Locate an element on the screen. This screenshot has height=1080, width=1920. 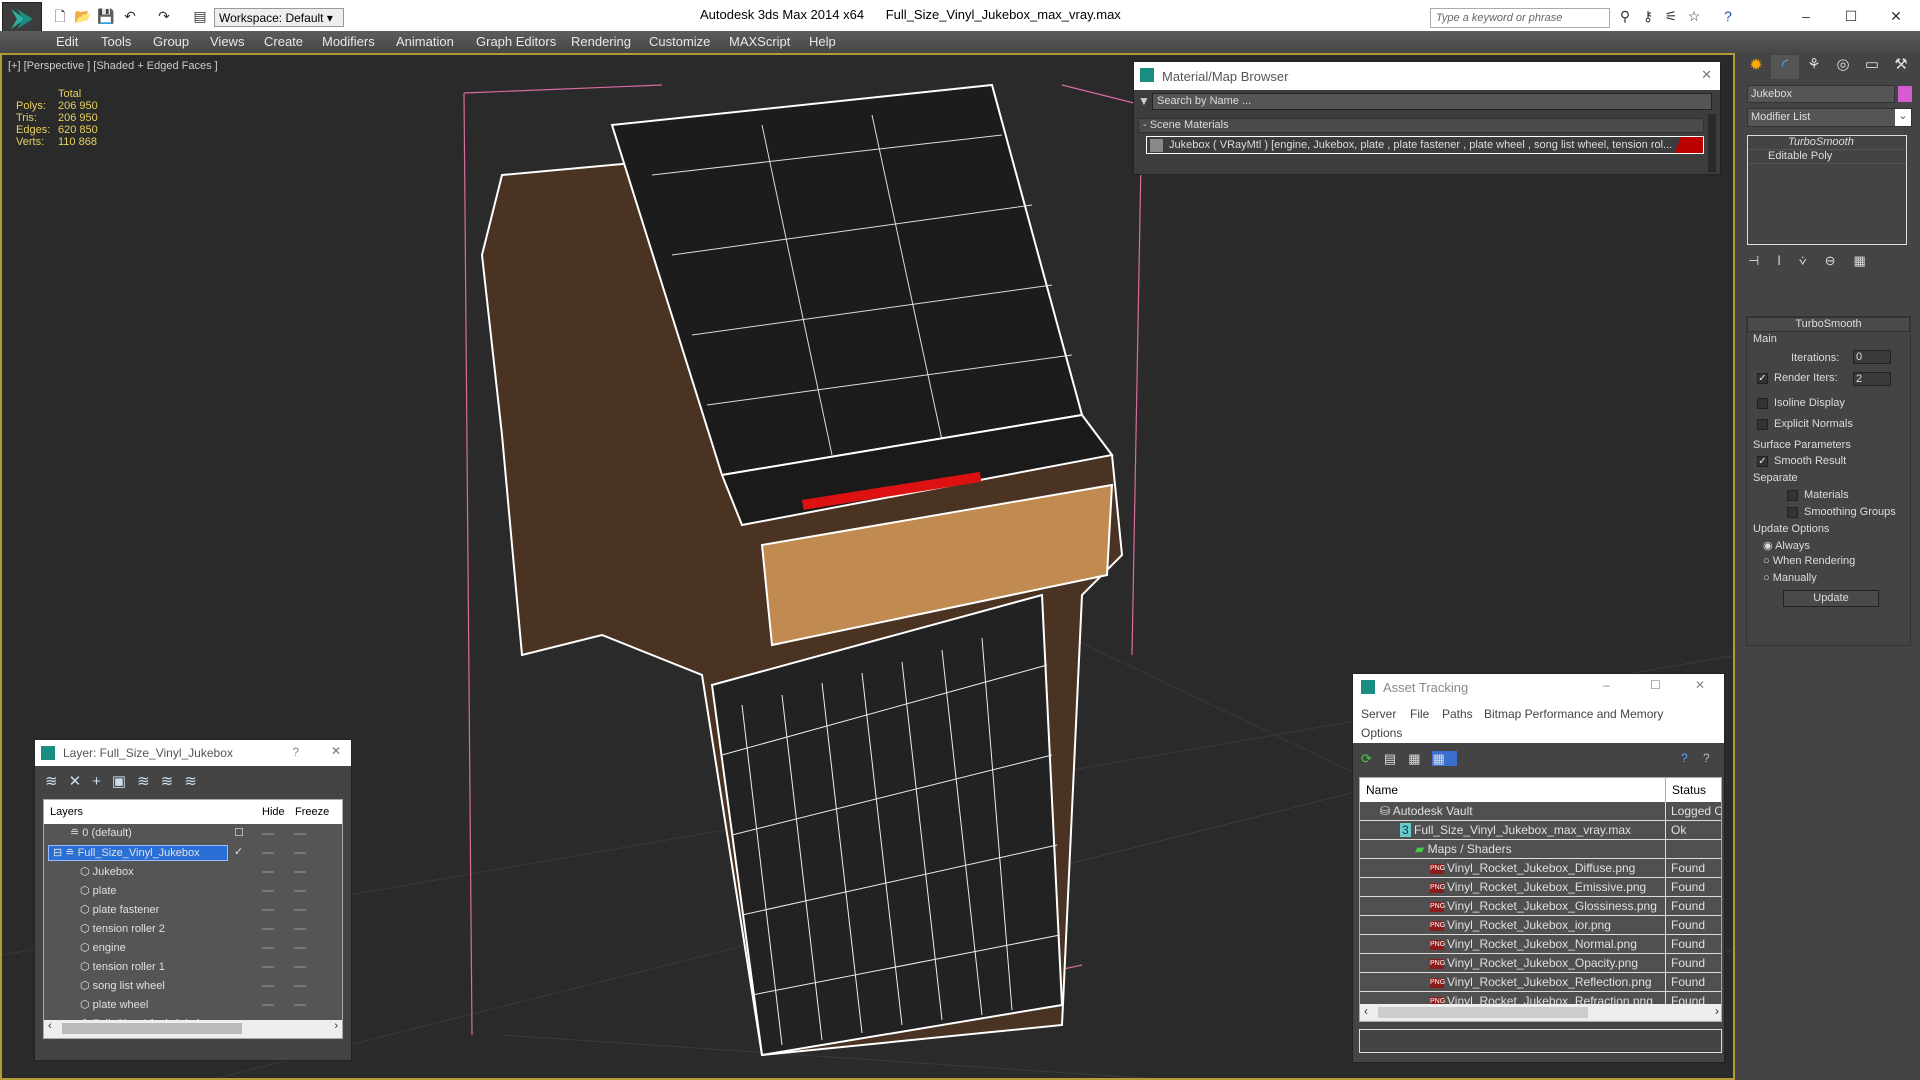
refresh-icon: ⟳ is located at coordinates (1372, 758).